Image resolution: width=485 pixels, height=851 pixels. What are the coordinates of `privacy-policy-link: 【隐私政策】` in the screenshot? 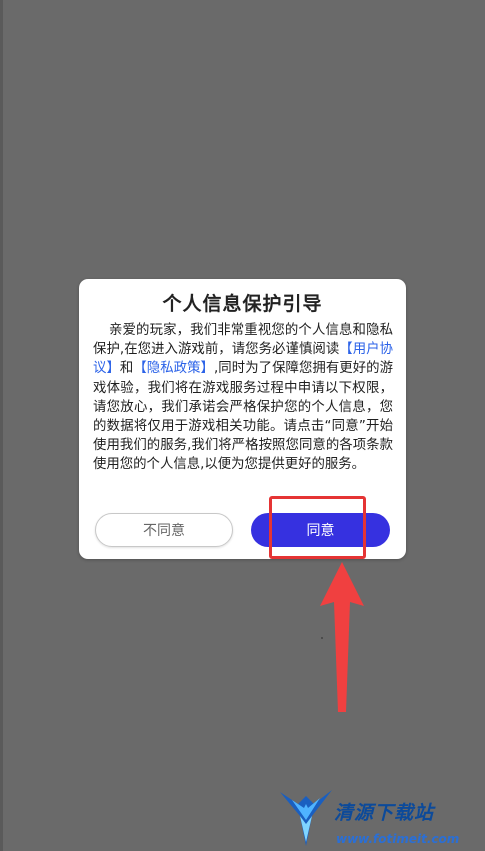 It's located at (173, 368).